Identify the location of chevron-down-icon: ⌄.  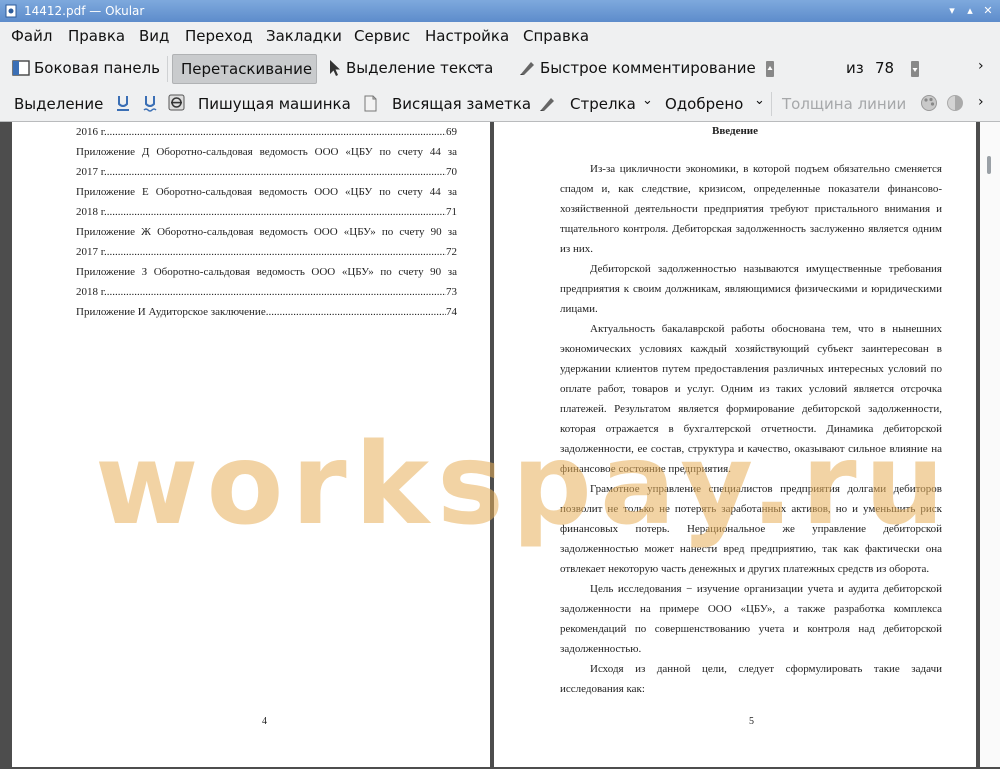
(476, 65).